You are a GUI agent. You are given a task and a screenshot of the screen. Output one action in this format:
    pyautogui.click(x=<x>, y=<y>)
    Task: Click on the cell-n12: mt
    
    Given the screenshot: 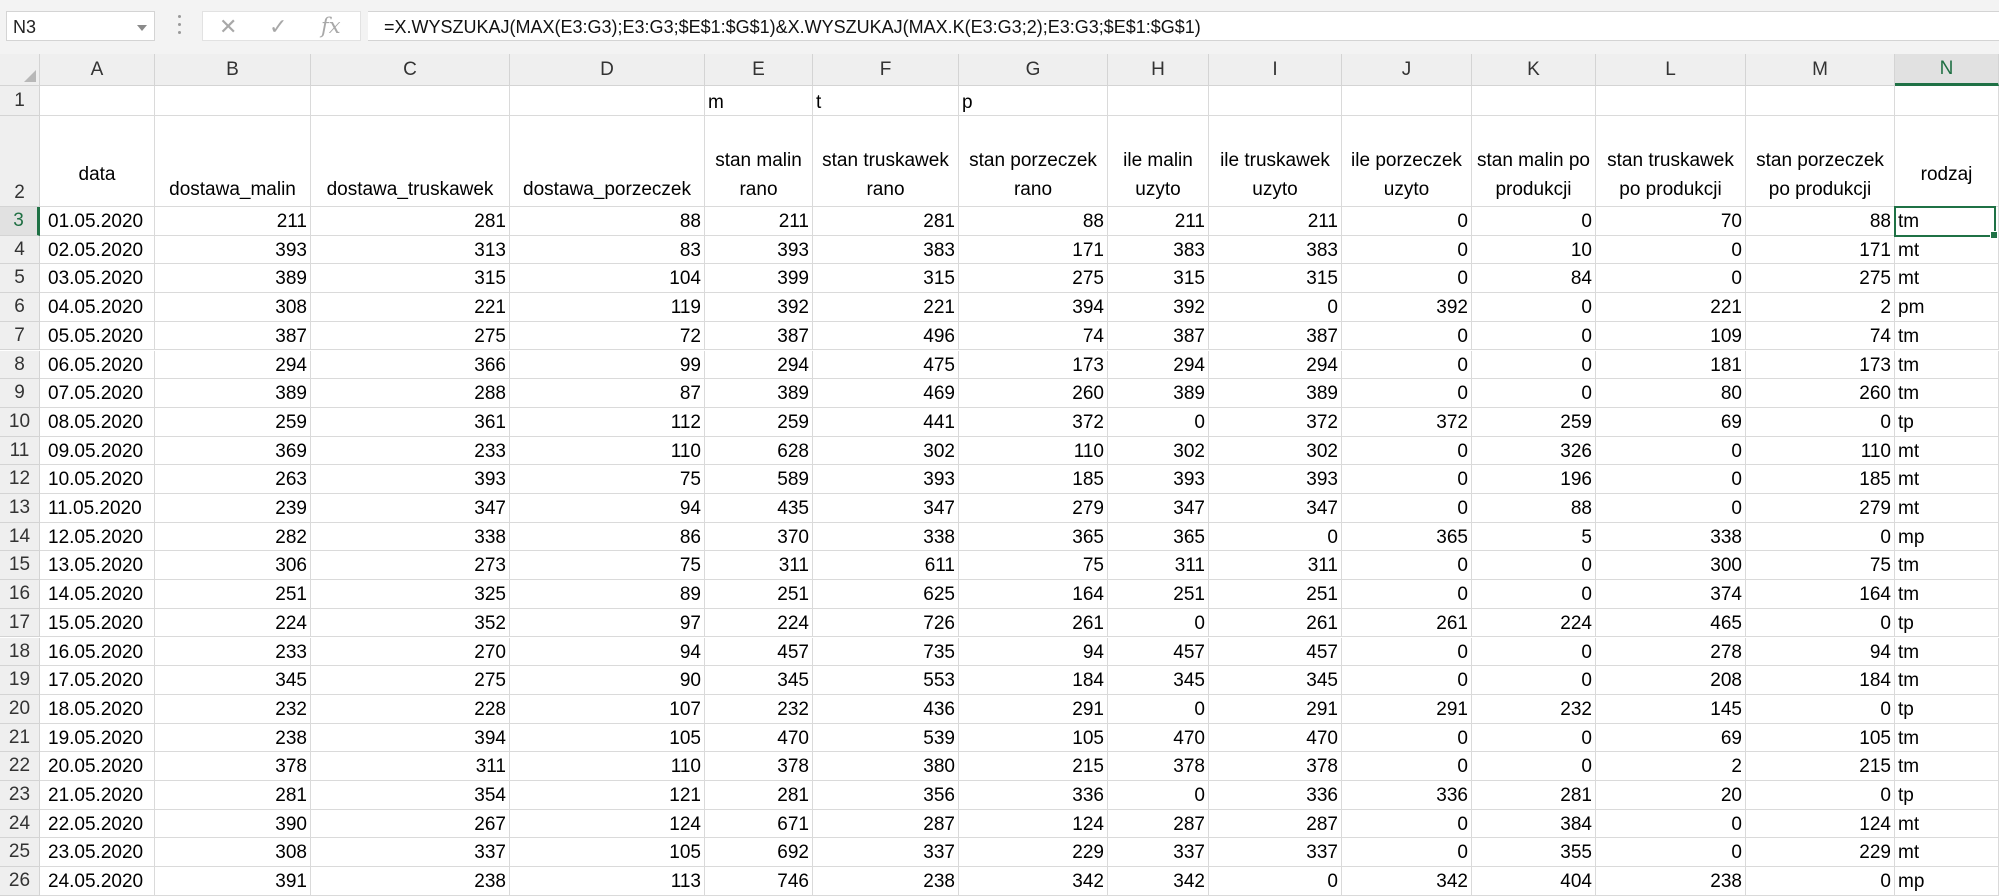 What is the action you would take?
    pyautogui.click(x=1947, y=479)
    